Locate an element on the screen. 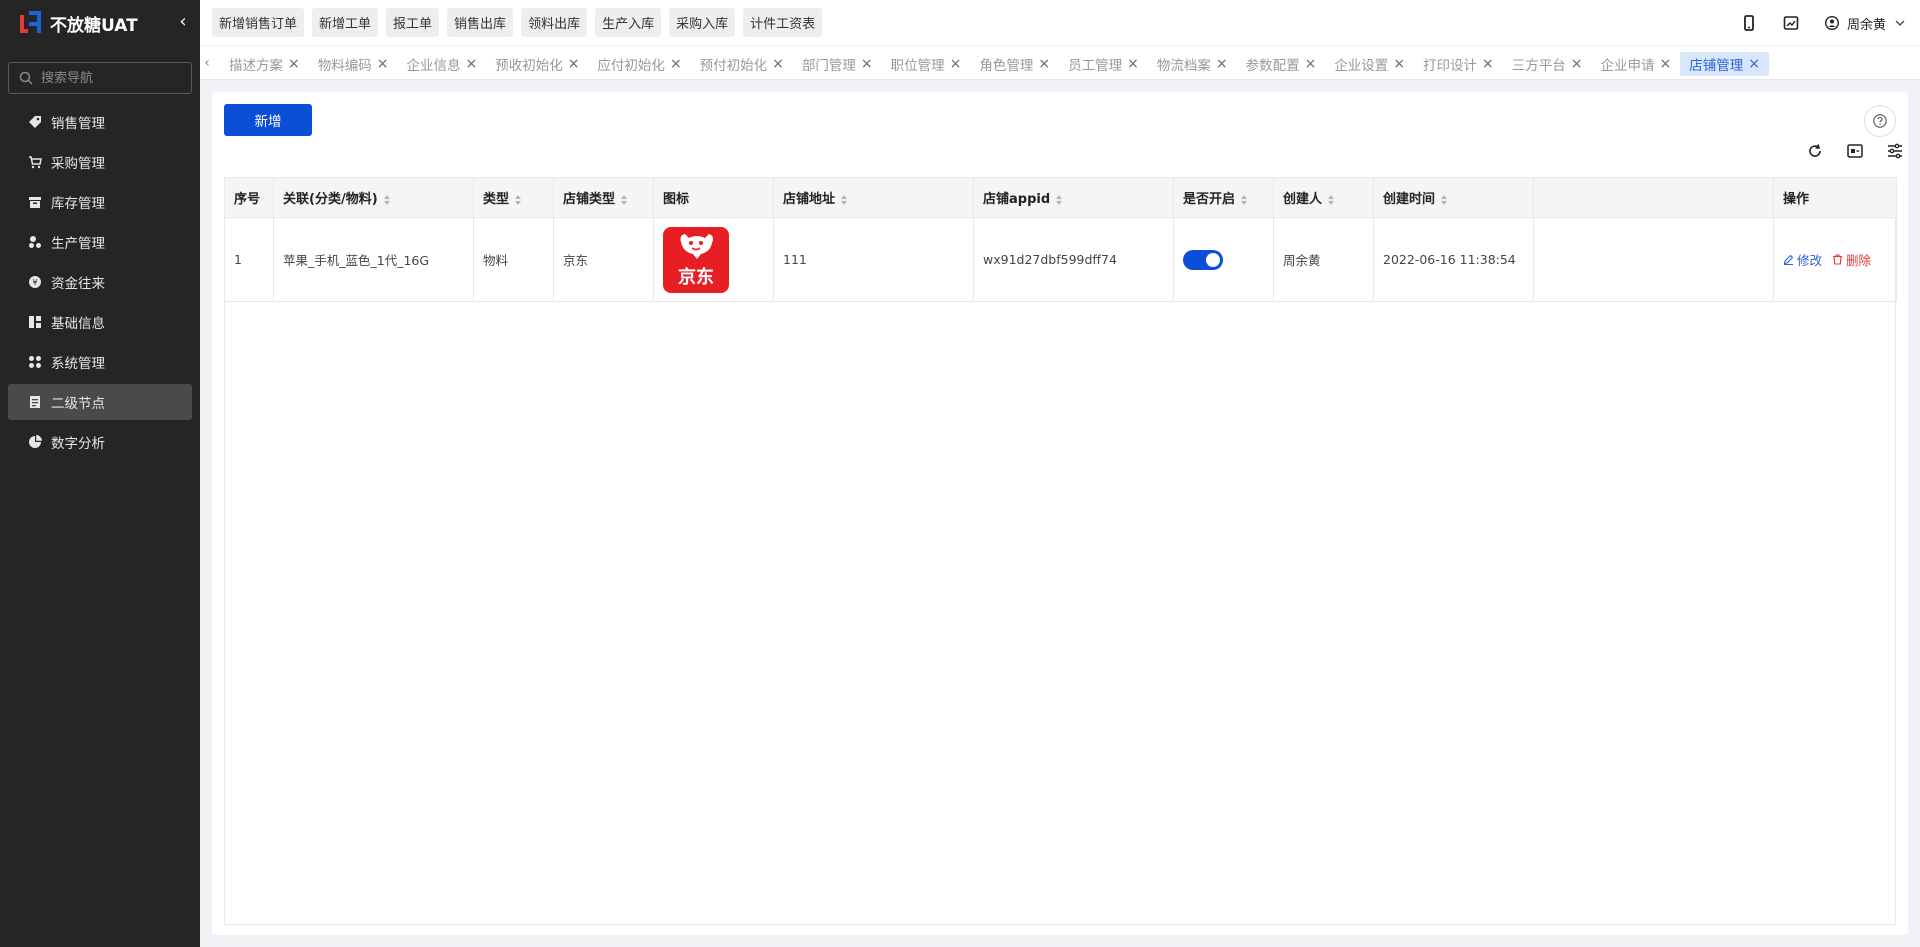 The width and height of the screenshot is (1920, 947). cell-blank is located at coordinates (1653, 259).